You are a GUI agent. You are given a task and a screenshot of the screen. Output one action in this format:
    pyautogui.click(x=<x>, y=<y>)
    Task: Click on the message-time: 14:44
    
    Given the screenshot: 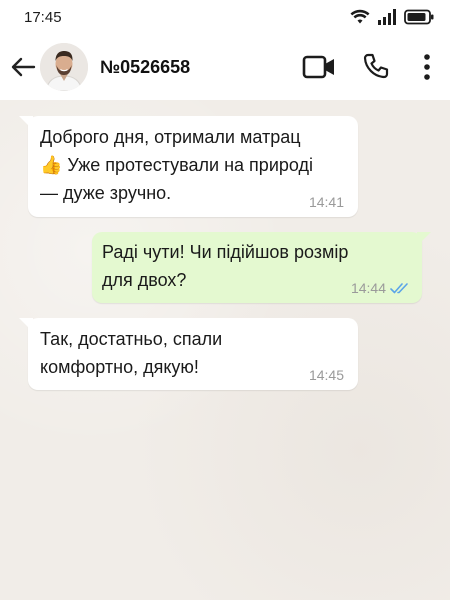 What is the action you would take?
    pyautogui.click(x=368, y=288)
    